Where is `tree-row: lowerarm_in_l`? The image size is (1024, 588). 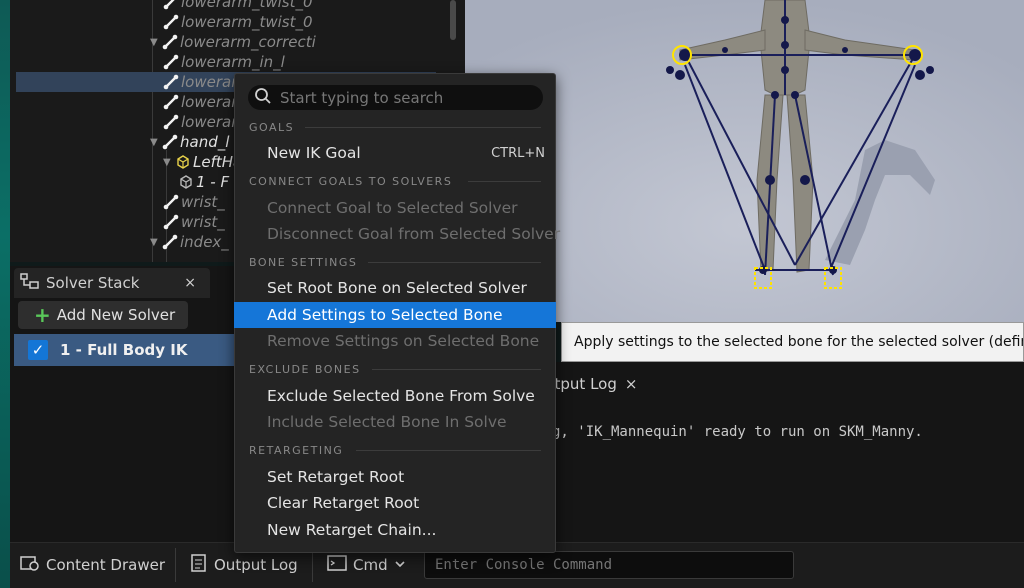 tree-row: lowerarm_in_l is located at coordinates (224, 62).